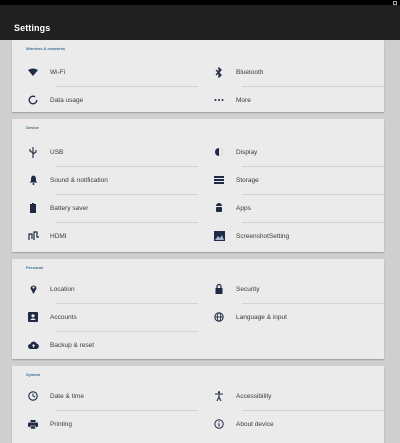 This screenshot has height=443, width=400. Describe the element at coordinates (288, 152) in the screenshot. I see `setting-display: Display` at that location.